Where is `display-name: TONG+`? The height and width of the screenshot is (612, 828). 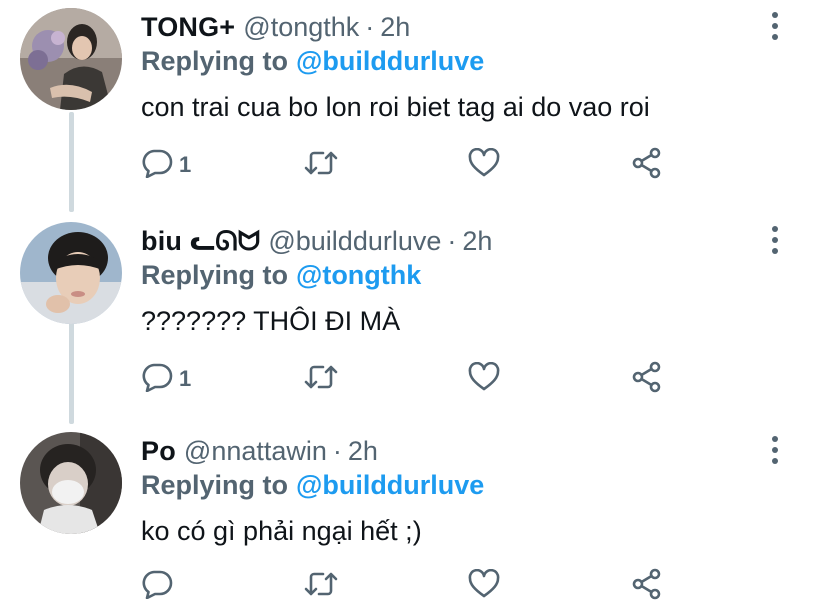 display-name: TONG+ is located at coordinates (188, 27).